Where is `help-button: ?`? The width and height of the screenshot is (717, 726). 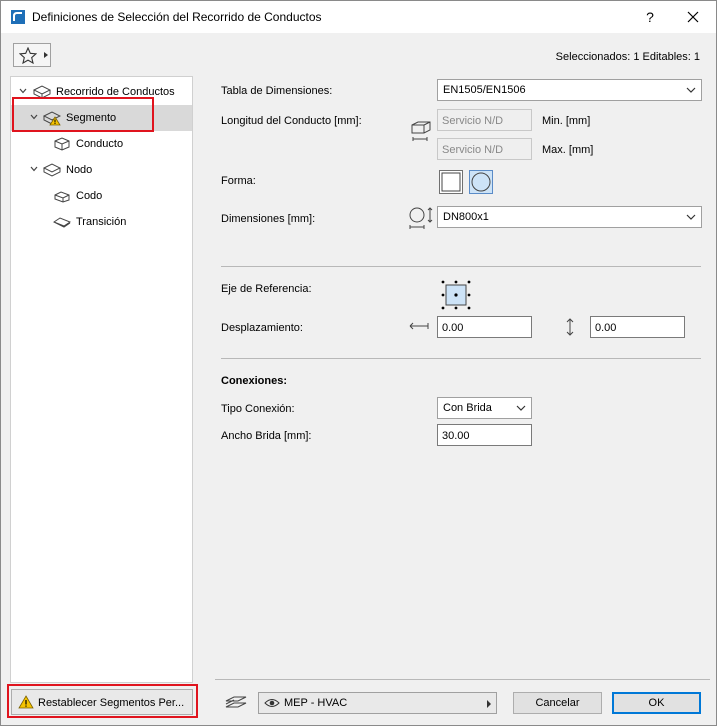
help-button: ? is located at coordinates (650, 17).